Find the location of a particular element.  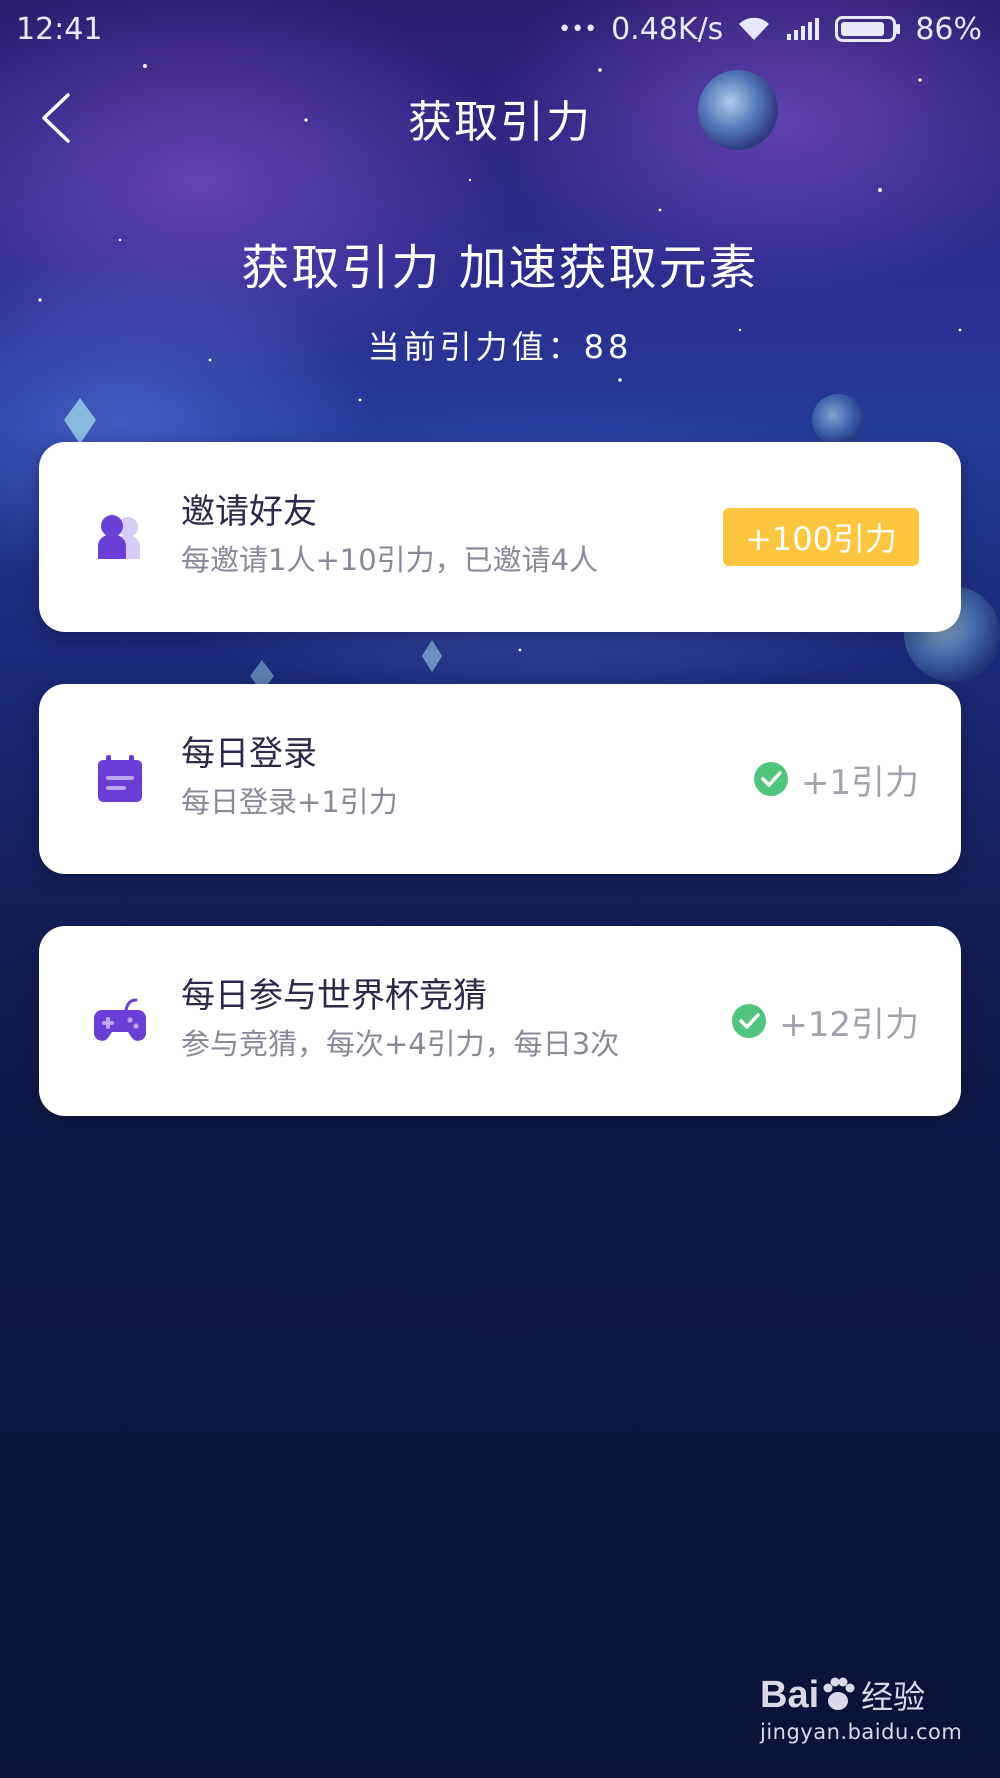

task-title: 邀请好友 is located at coordinates (249, 512).